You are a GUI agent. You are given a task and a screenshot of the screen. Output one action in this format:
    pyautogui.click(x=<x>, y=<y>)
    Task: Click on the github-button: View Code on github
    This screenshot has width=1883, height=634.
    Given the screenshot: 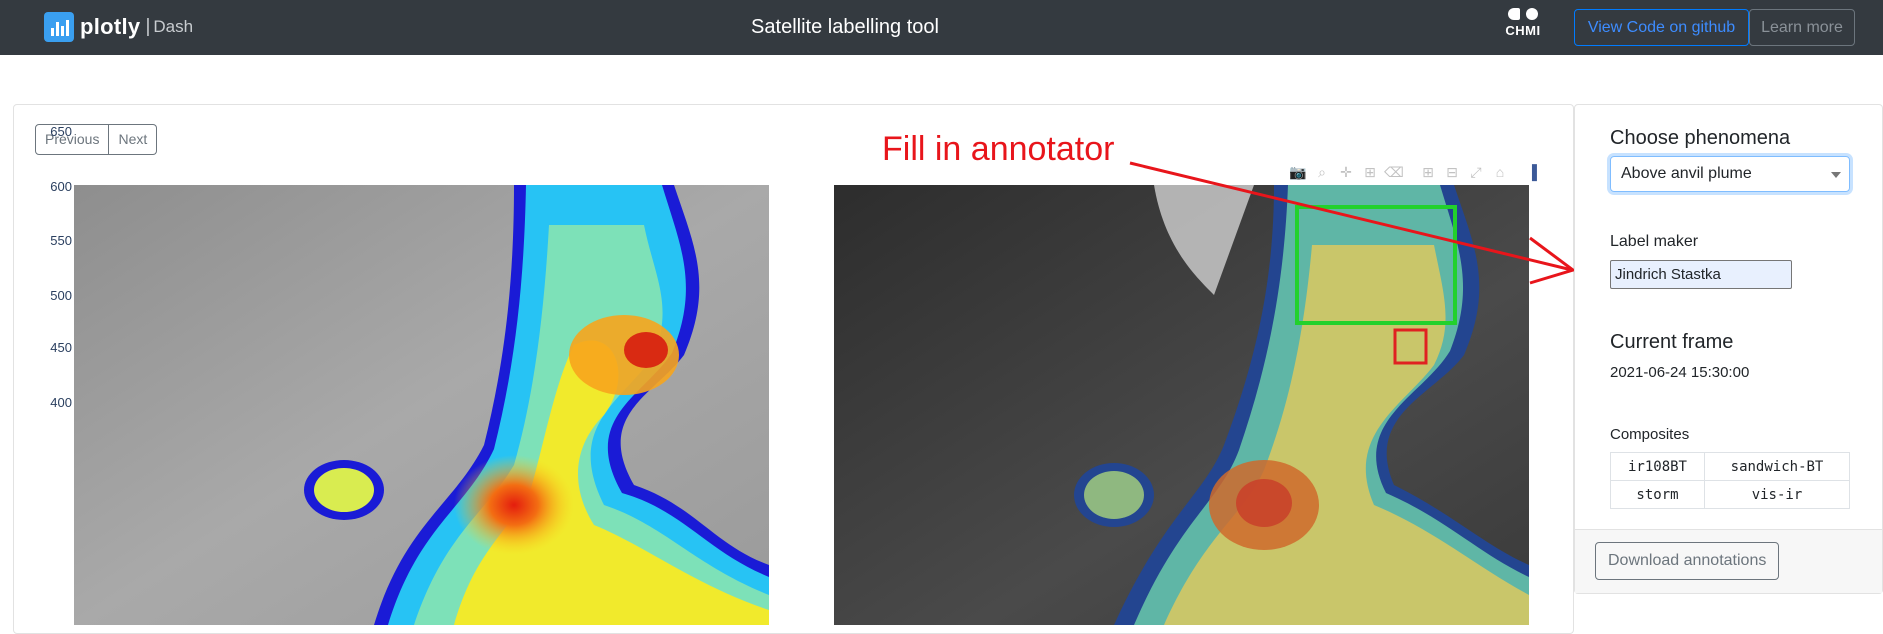 What is the action you would take?
    pyautogui.click(x=1661, y=27)
    